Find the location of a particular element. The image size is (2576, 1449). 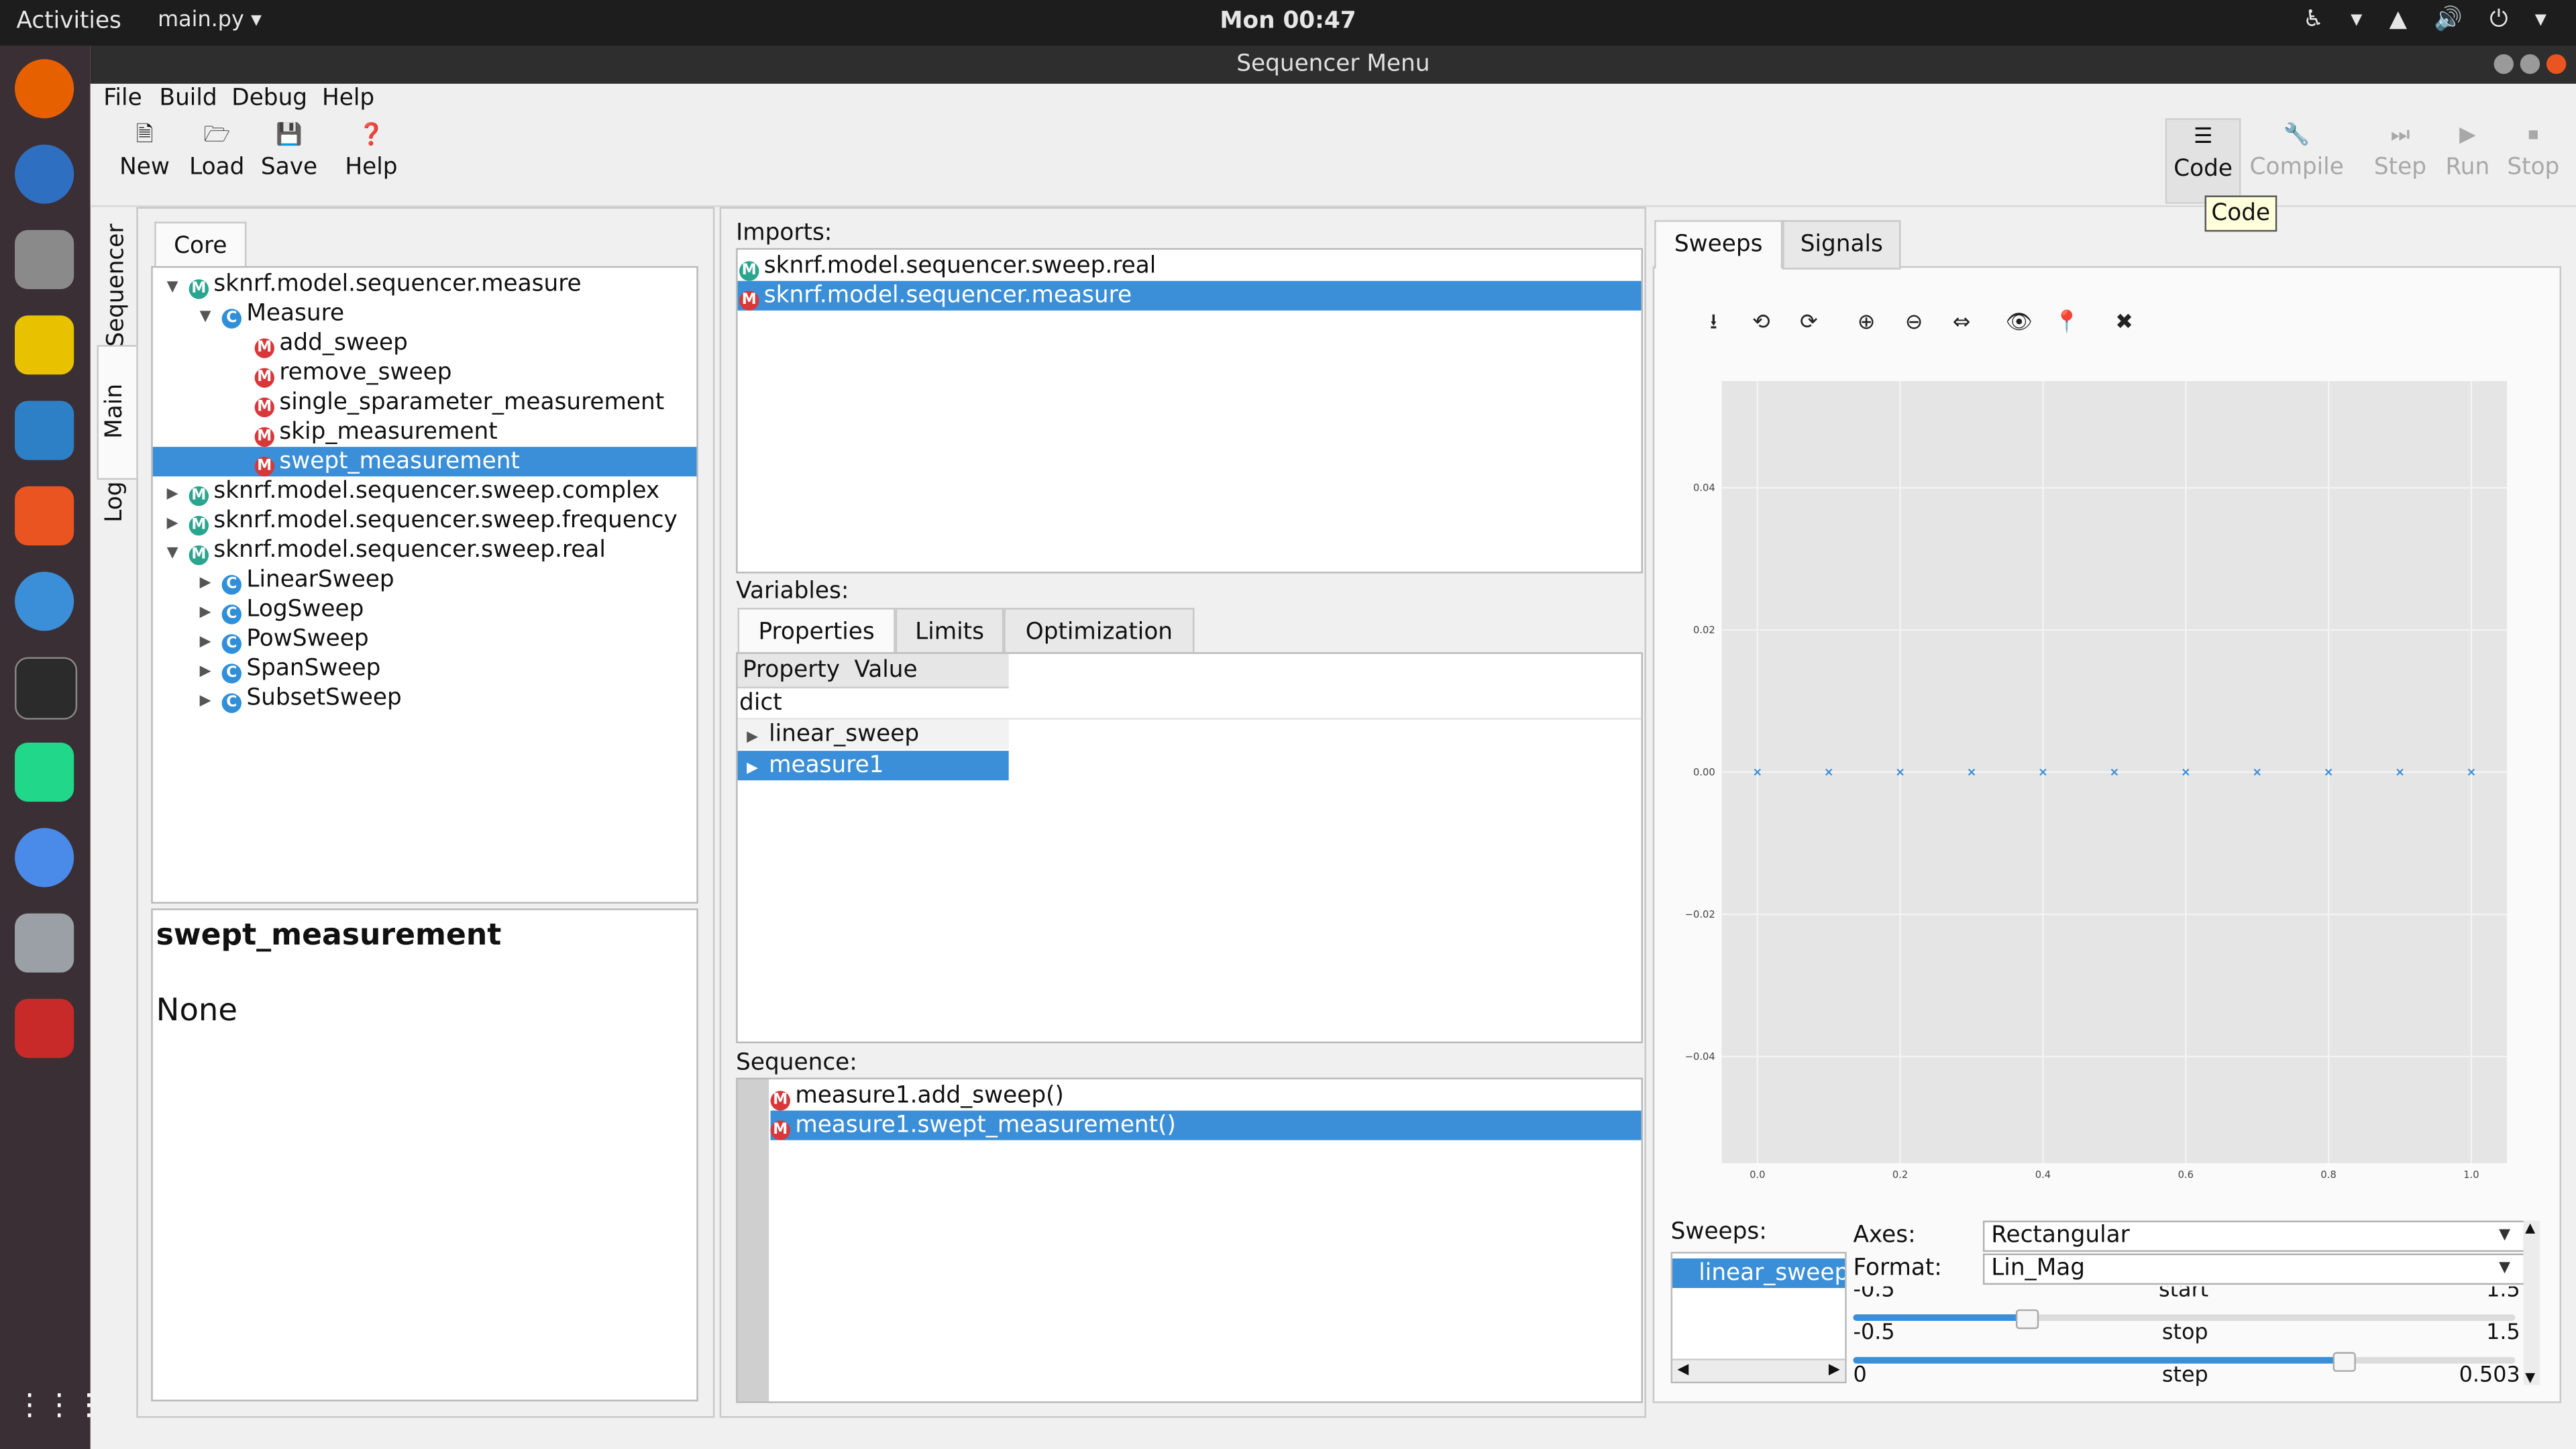

tree-node: Mskip_measurement is located at coordinates (425, 432).